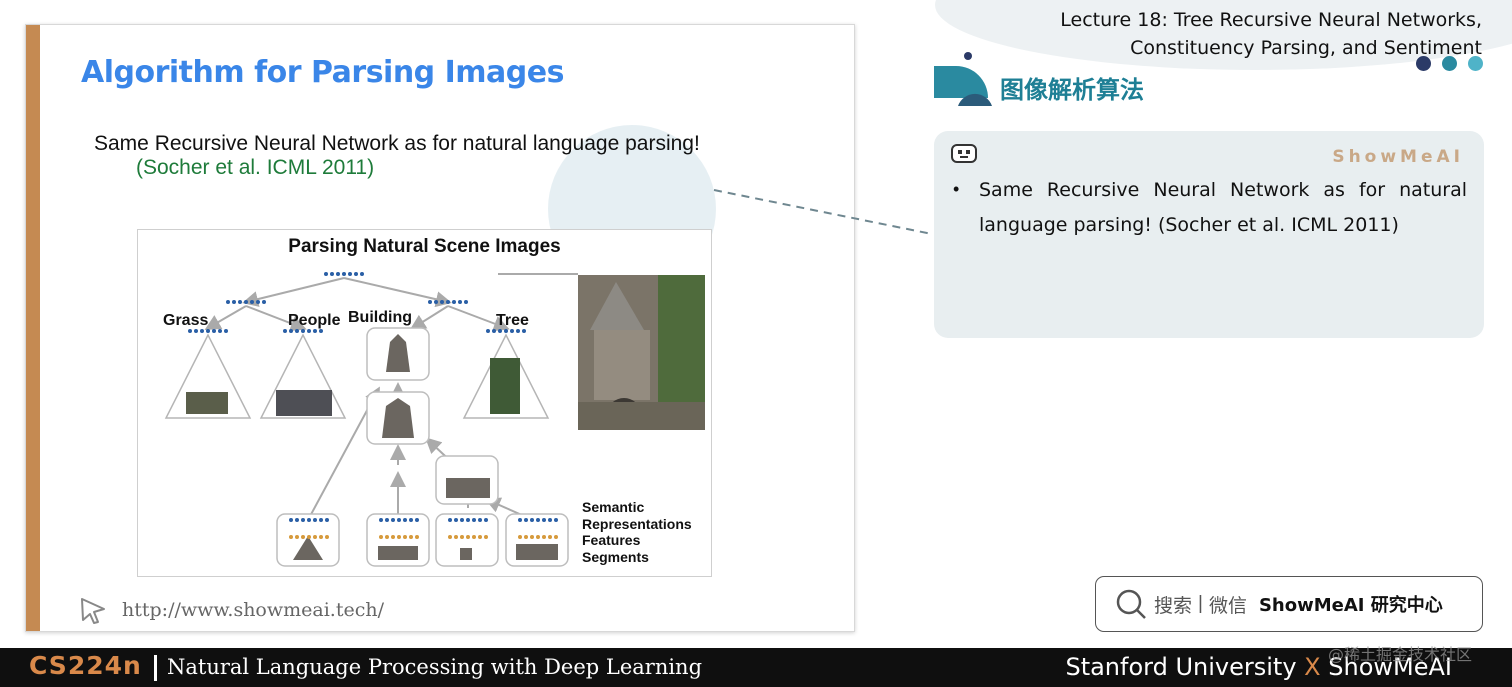 This screenshot has height=687, width=1512. I want to click on collab-x: X, so click(1312, 667).